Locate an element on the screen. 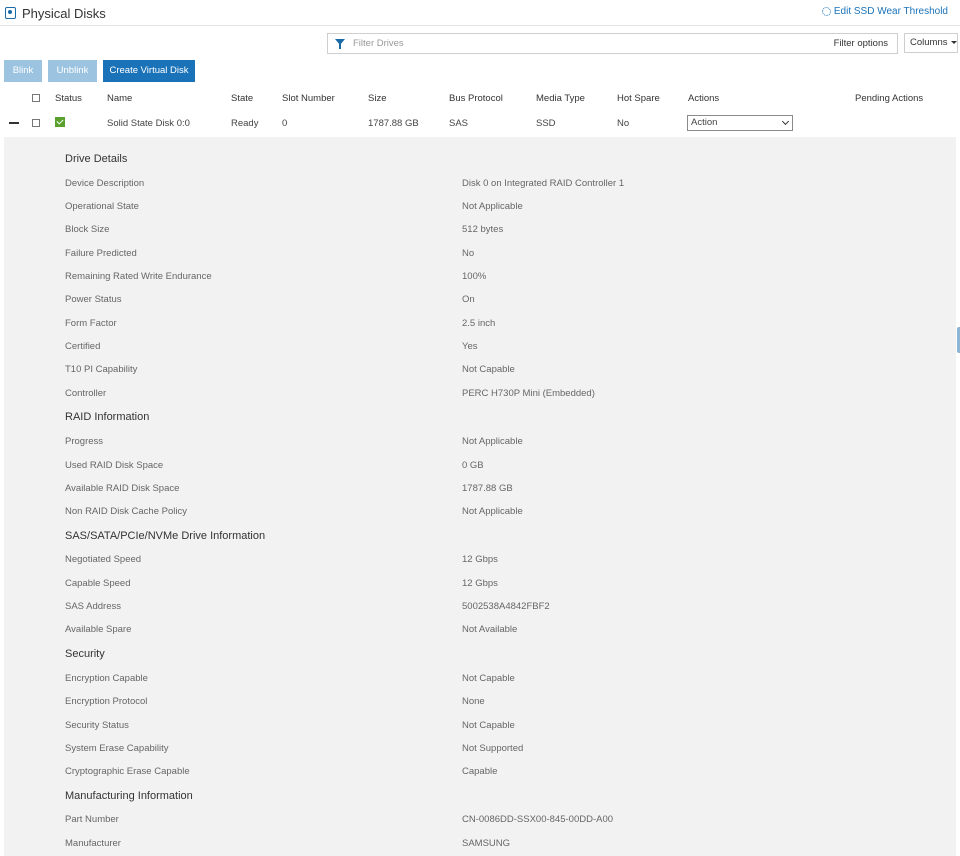 This screenshot has height=856, width=960. detail-value: Capable is located at coordinates (480, 771).